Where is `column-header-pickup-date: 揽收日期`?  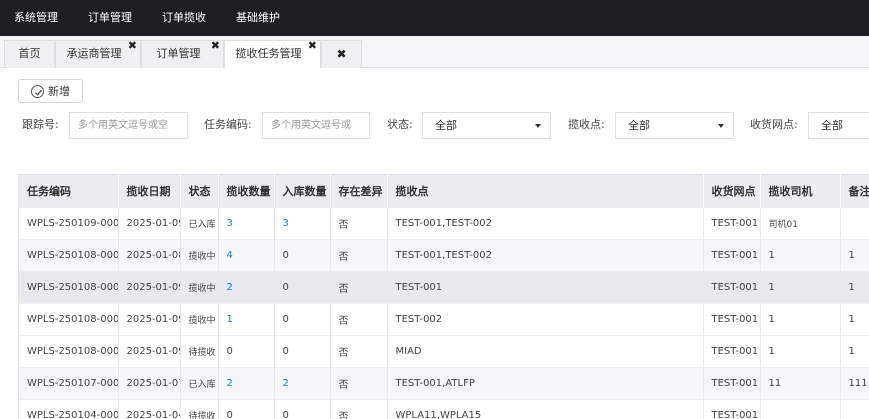
column-header-pickup-date: 揽收日期 is located at coordinates (149, 191).